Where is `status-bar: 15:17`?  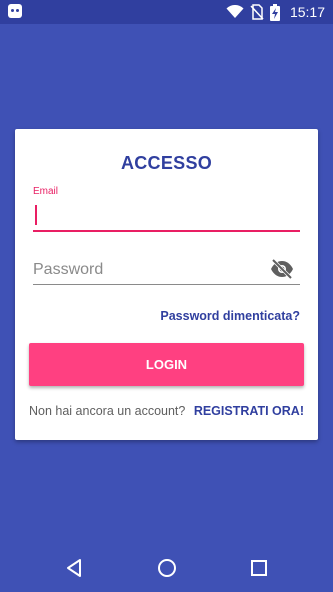
status-bar: 15:17 is located at coordinates (166, 12).